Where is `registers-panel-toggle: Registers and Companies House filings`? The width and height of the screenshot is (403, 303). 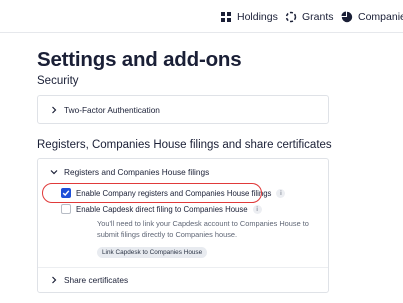 registers-panel-toggle: Registers and Companies House filings is located at coordinates (129, 172).